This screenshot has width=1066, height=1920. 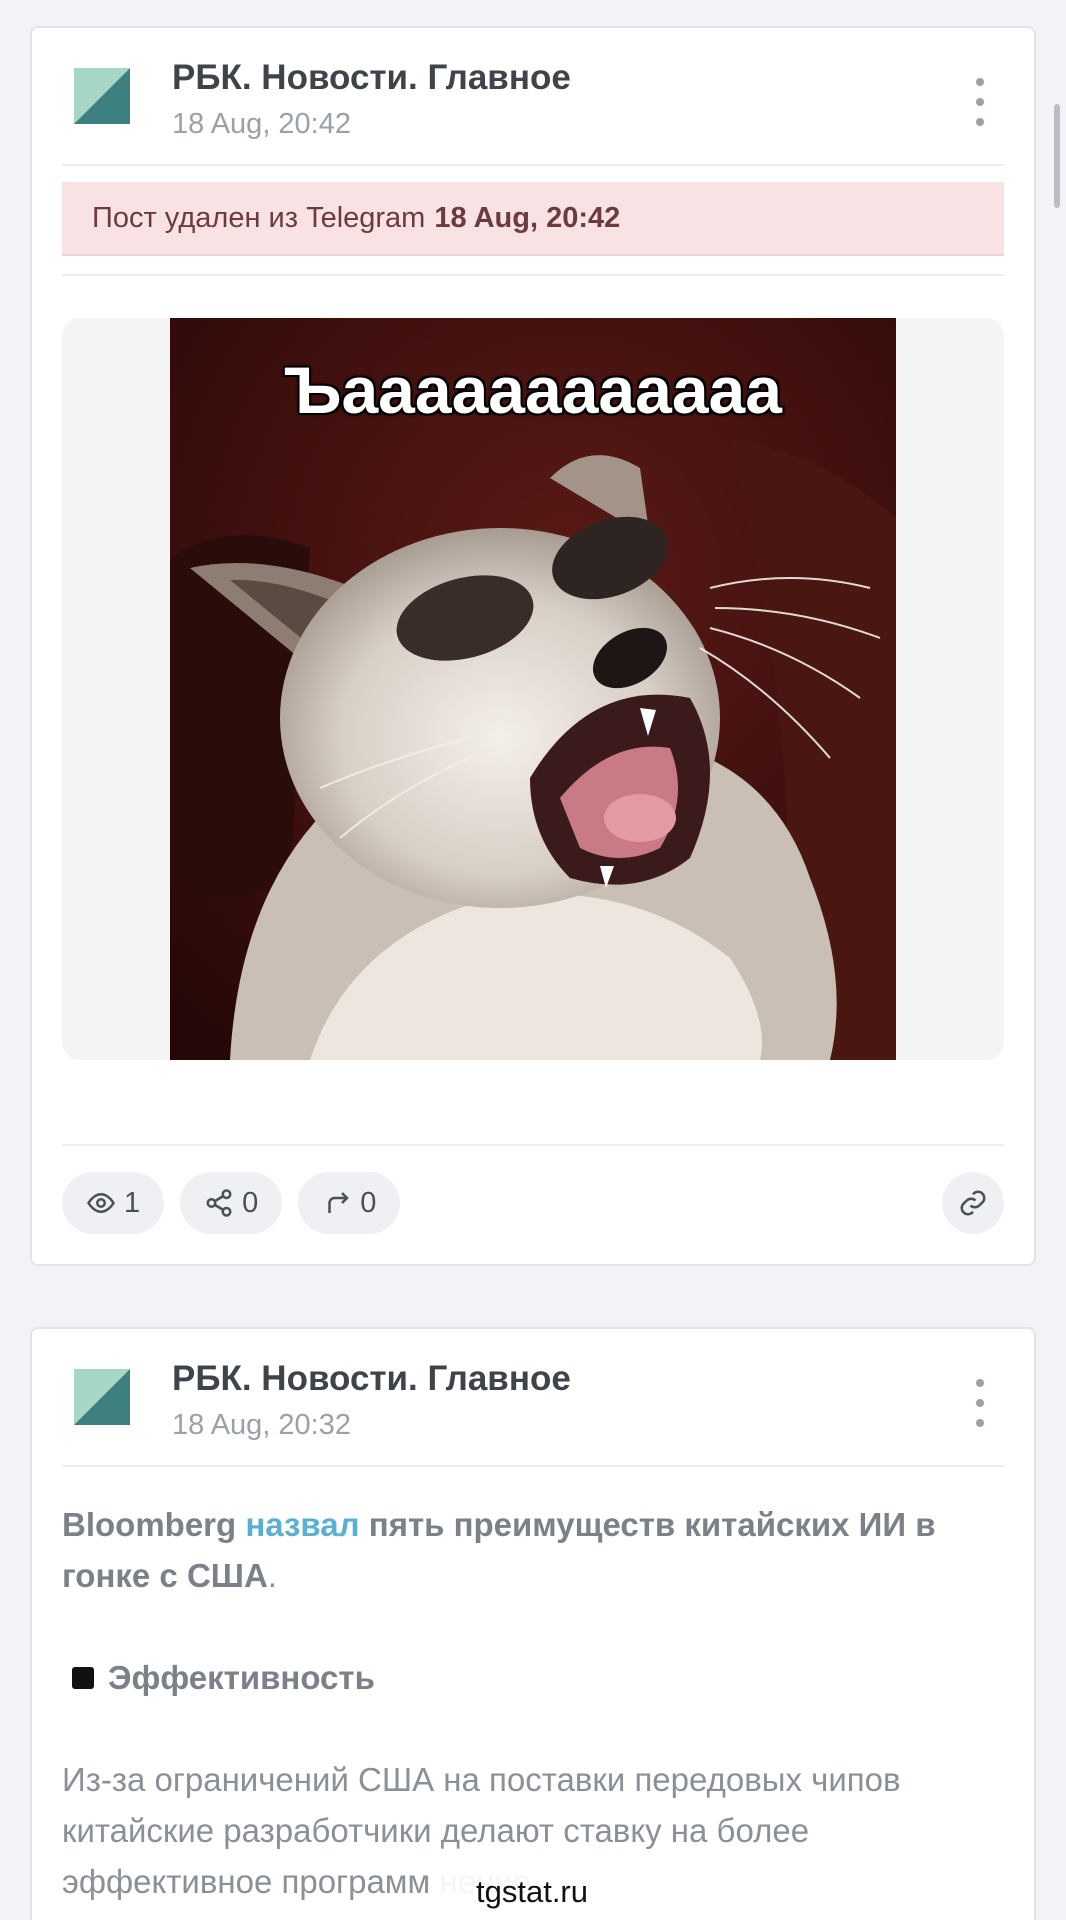 I want to click on section-heading: Эффективность, so click(x=533, y=1677).